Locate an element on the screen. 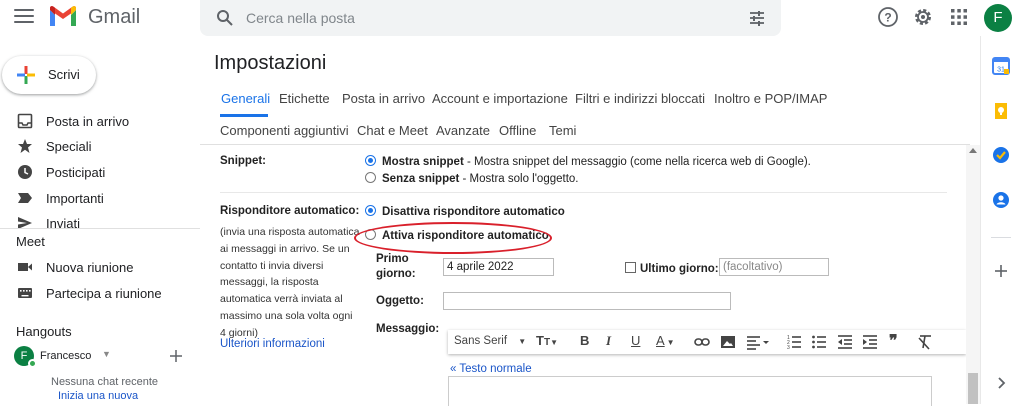 The width and height of the screenshot is (1020, 406). meet-new-meeting: Nuova riunione is located at coordinates (100, 267).